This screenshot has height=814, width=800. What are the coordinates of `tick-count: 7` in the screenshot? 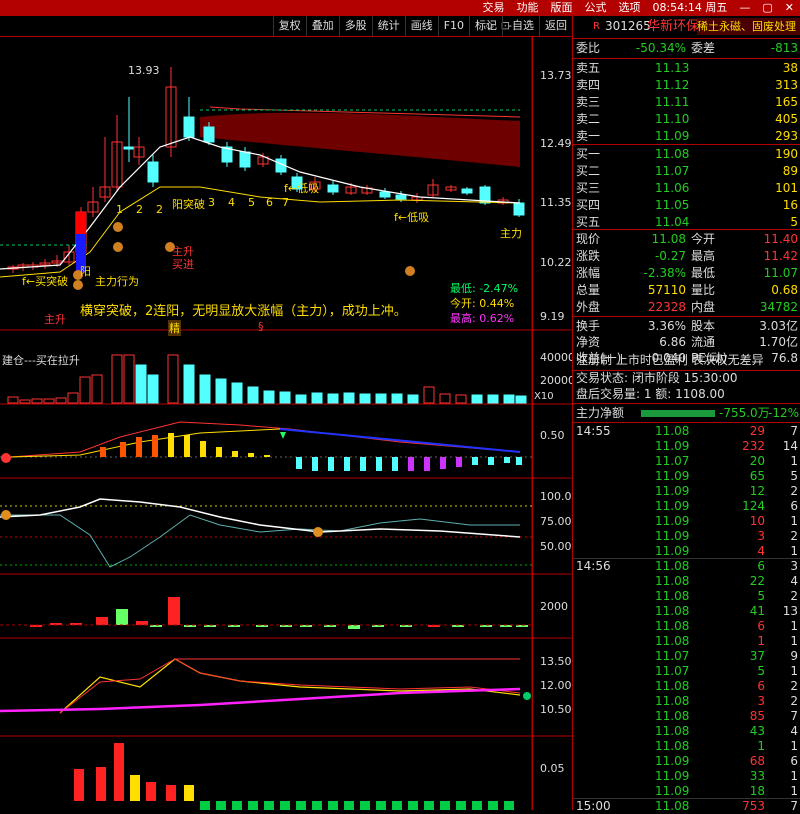 It's located at (794, 806).